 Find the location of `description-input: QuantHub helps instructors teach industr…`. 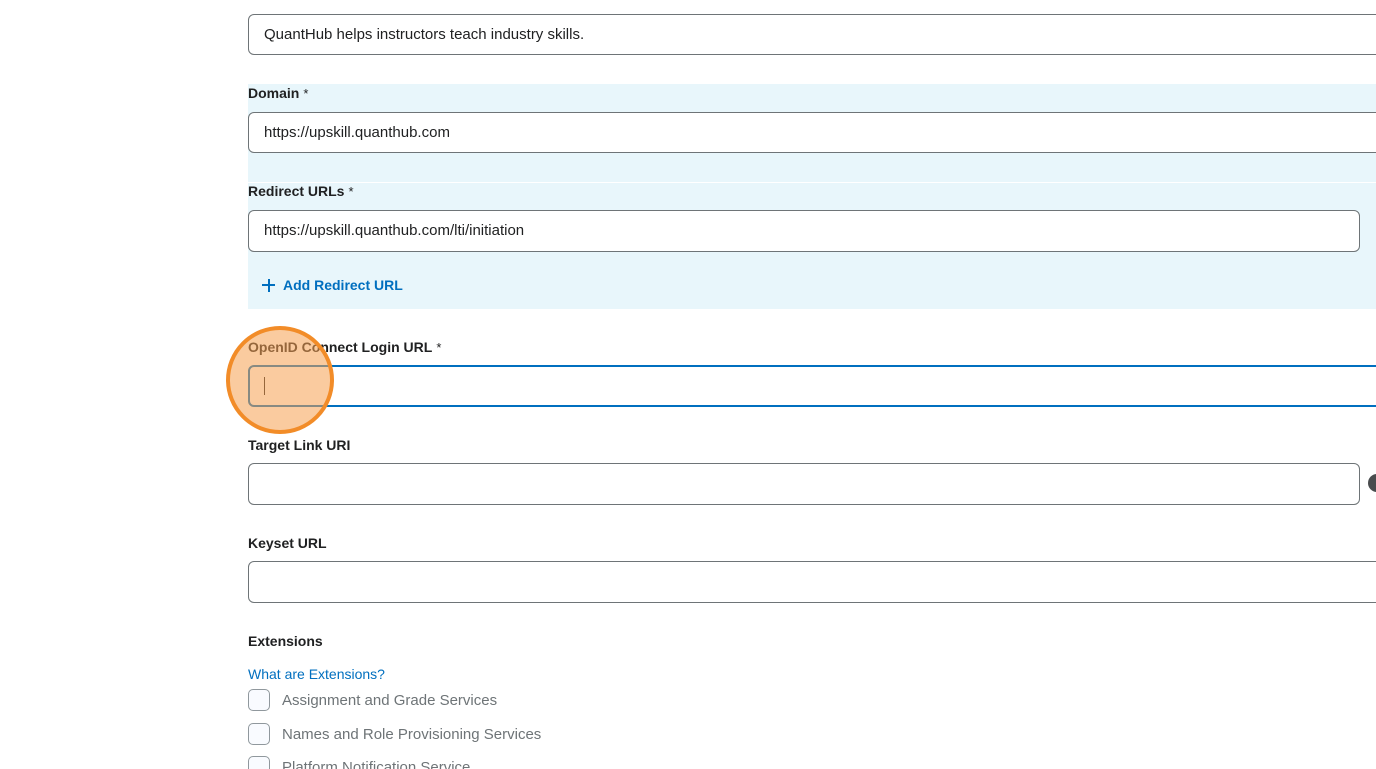

description-input: QuantHub helps instructors teach industr… is located at coordinates (812, 34).